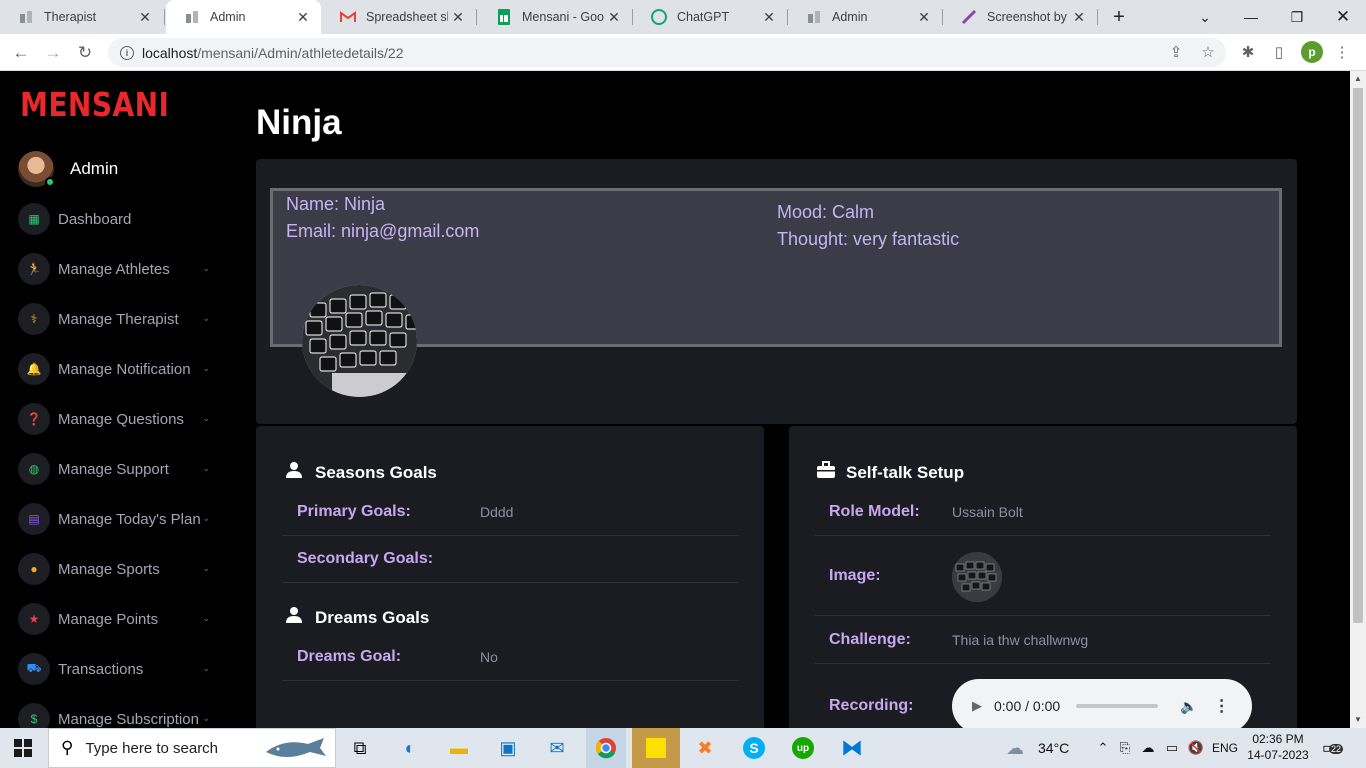 This screenshot has height=768, width=1366. What do you see at coordinates (118, 669) in the screenshot?
I see `sidebar-item-transactions: ⛟ Transactions ⌄` at bounding box center [118, 669].